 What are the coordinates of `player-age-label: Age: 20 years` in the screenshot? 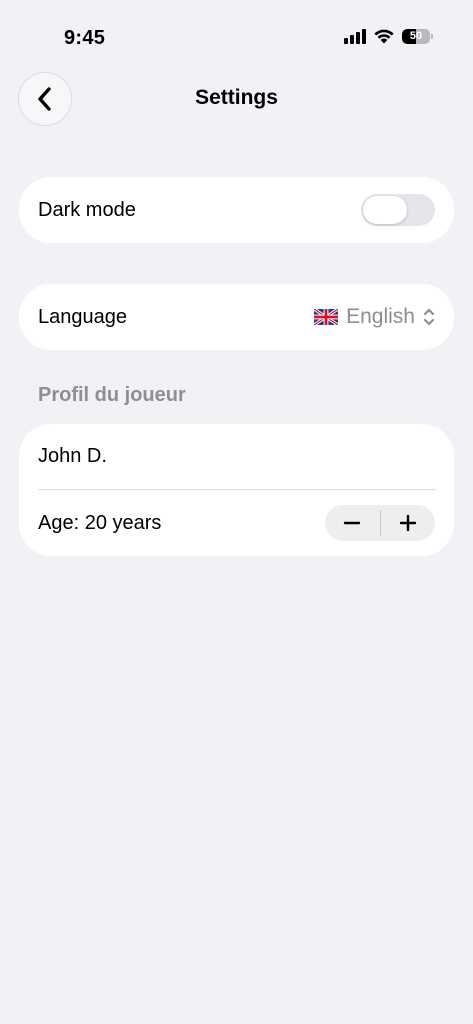 It's located at (100, 522).